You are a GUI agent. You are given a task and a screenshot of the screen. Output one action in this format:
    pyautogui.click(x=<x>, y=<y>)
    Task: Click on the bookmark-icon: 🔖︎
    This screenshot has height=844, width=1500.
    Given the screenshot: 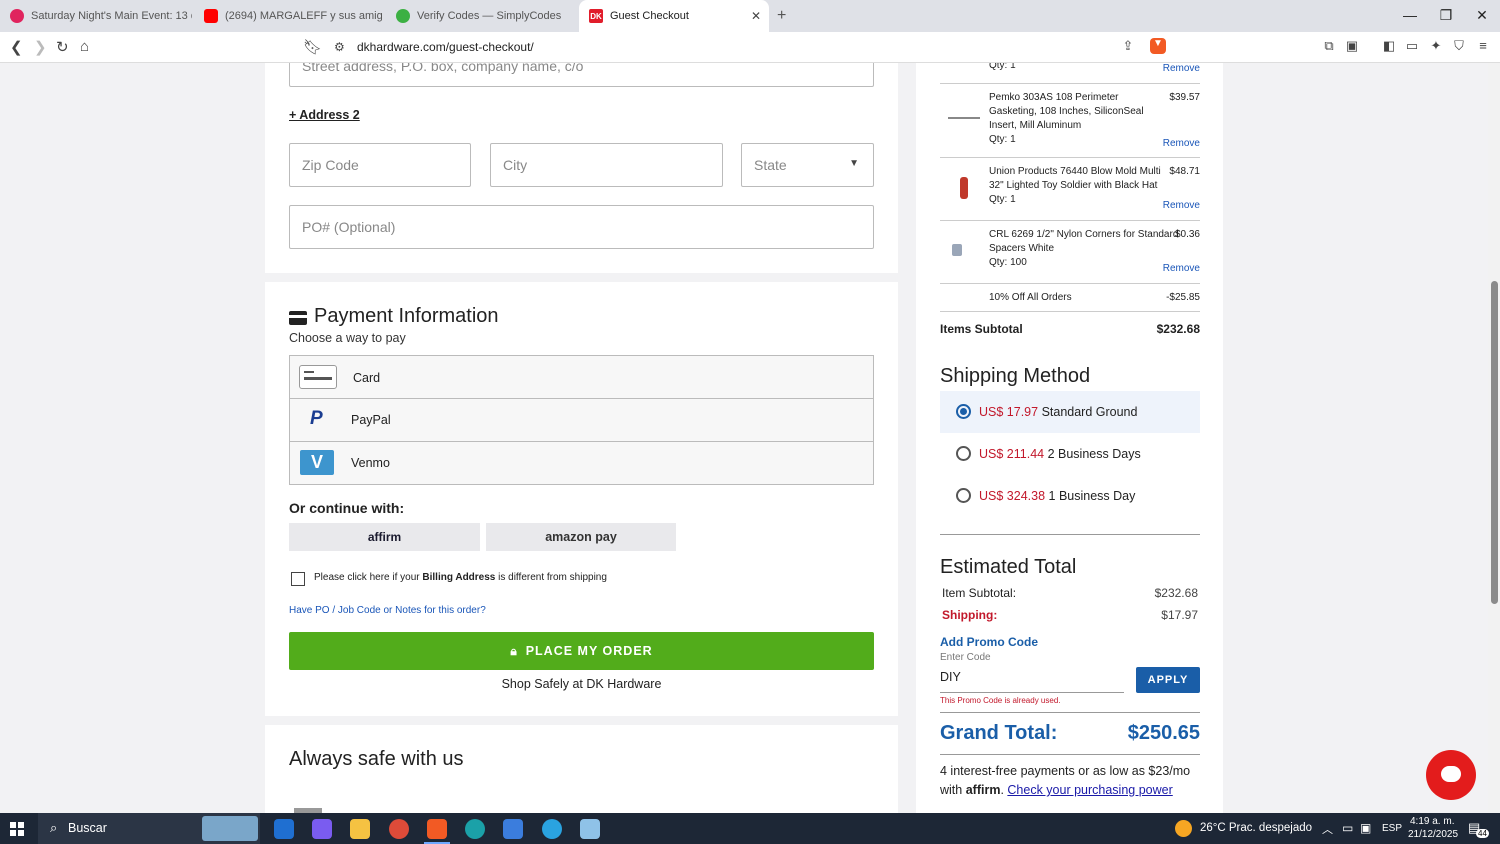 What is the action you would take?
    pyautogui.click(x=312, y=47)
    